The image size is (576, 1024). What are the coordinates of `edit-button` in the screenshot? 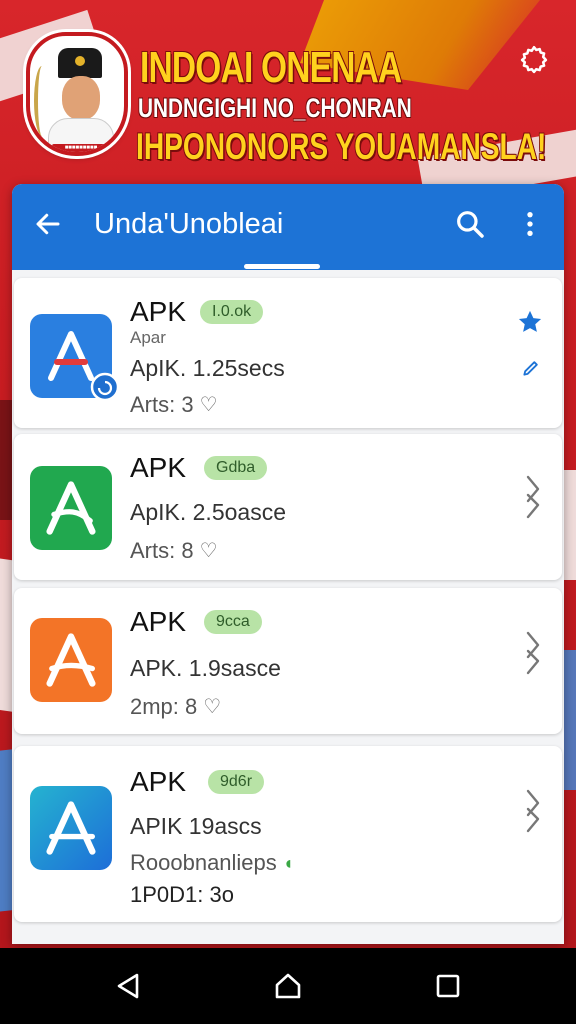 It's located at (531, 368).